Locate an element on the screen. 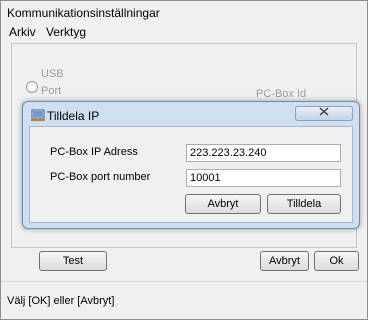 This screenshot has width=377, height=327. usb-label: USB is located at coordinates (52, 74).